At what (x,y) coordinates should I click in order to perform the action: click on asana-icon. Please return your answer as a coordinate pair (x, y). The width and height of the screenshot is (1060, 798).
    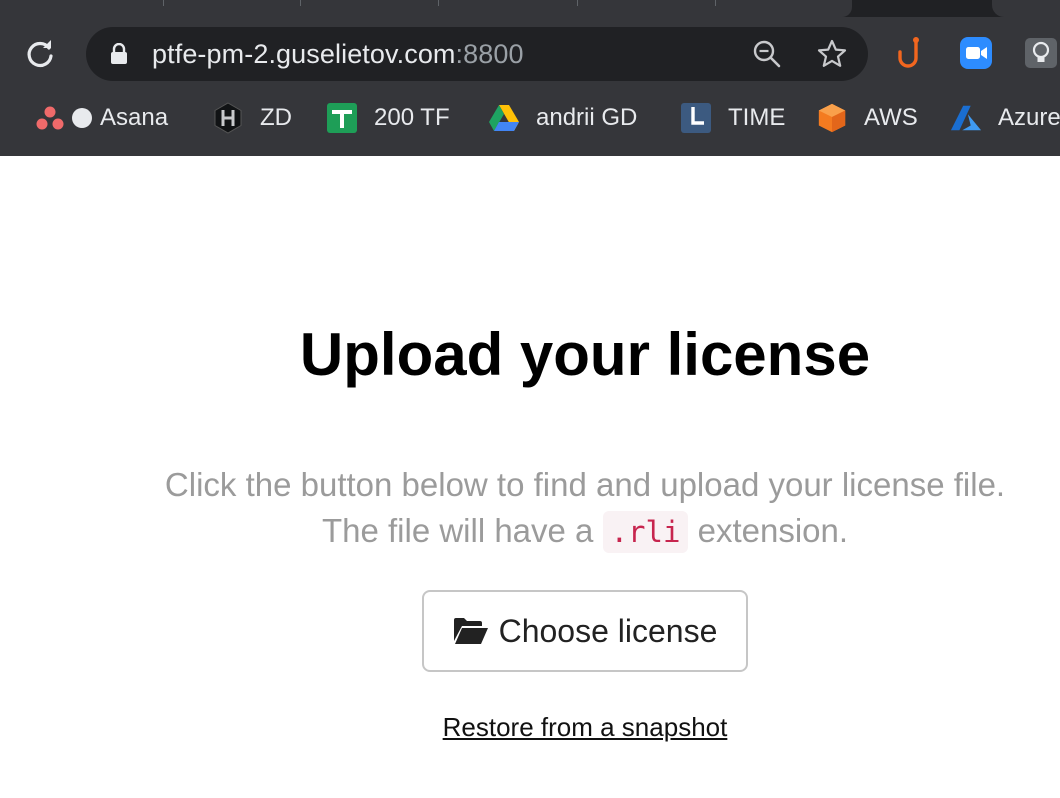
    Looking at the image, I should click on (50, 118).